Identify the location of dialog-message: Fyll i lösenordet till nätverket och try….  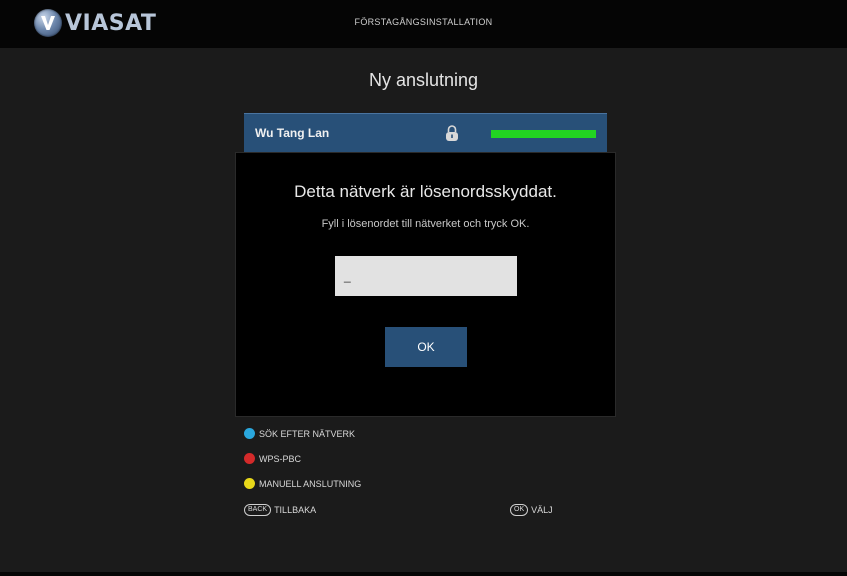
(425, 224).